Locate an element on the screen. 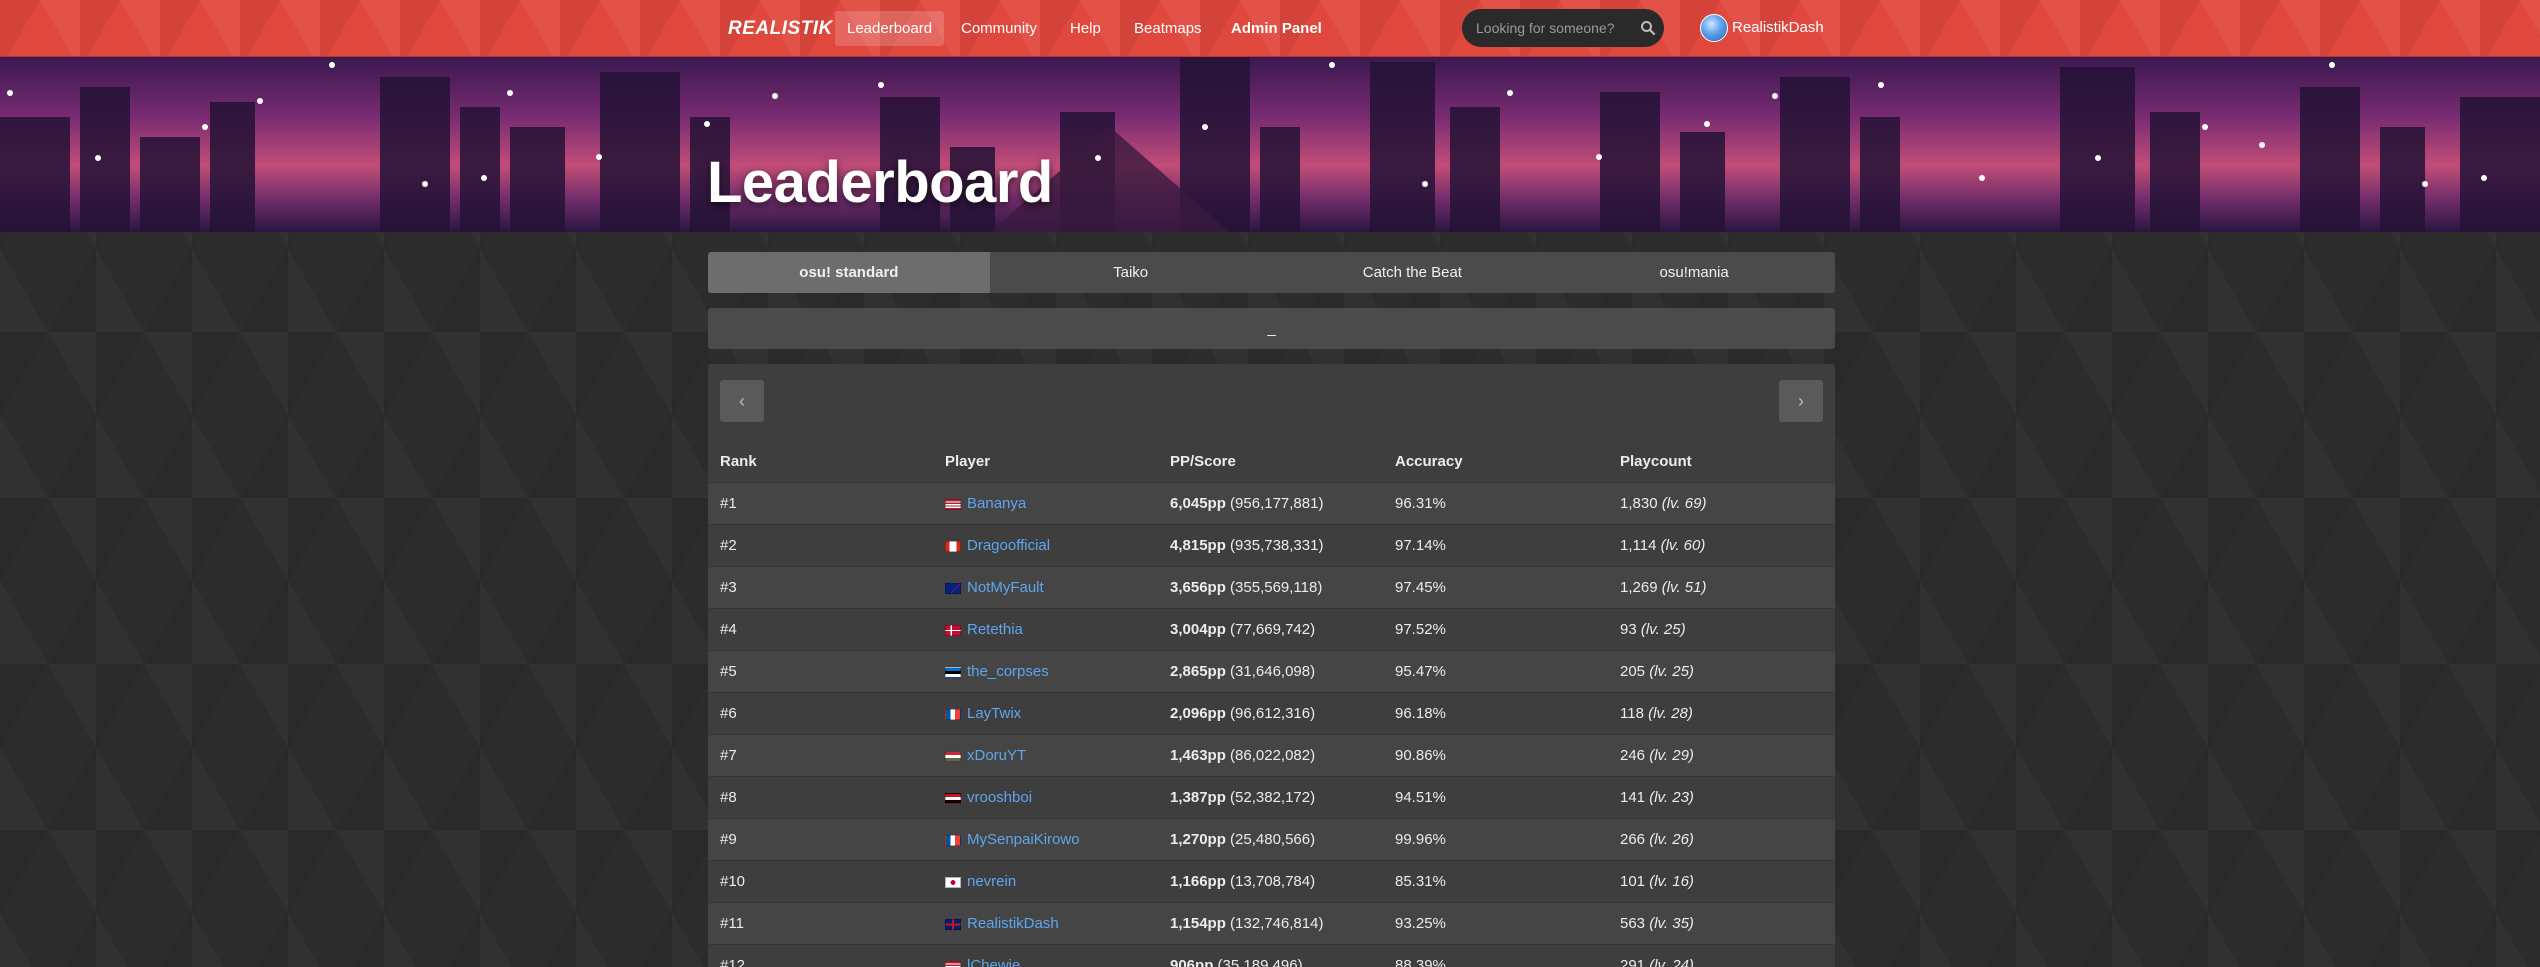  player-link: LayTwix is located at coordinates (994, 713).